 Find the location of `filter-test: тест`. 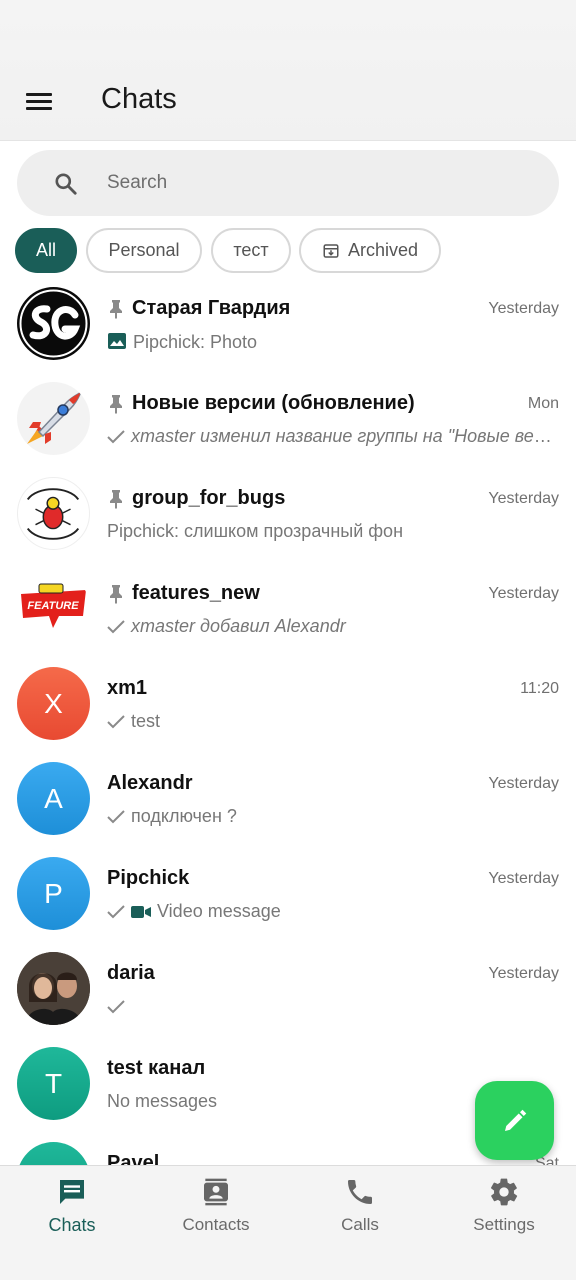

filter-test: тест is located at coordinates (251, 250).